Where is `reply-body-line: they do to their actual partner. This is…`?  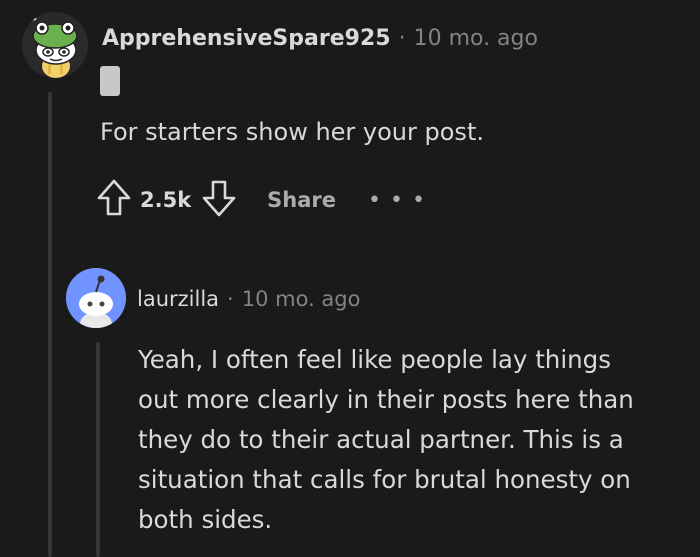 reply-body-line: they do to their actual partner. This is… is located at coordinates (381, 439).